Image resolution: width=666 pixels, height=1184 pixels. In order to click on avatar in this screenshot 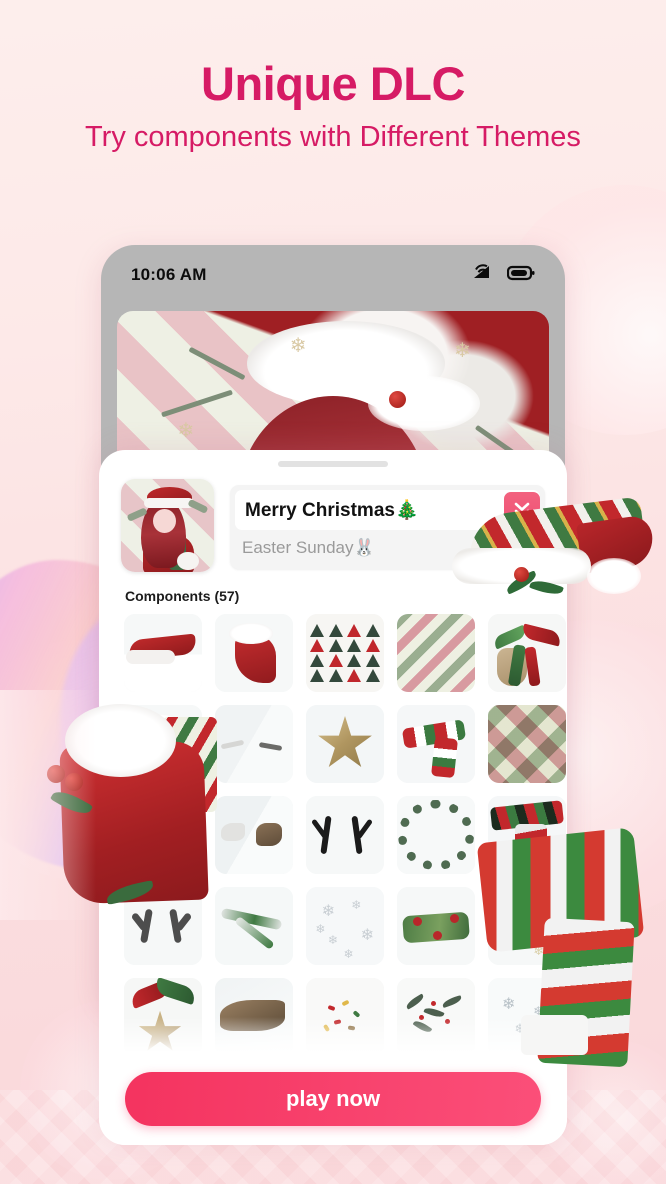, I will do `click(167, 525)`.